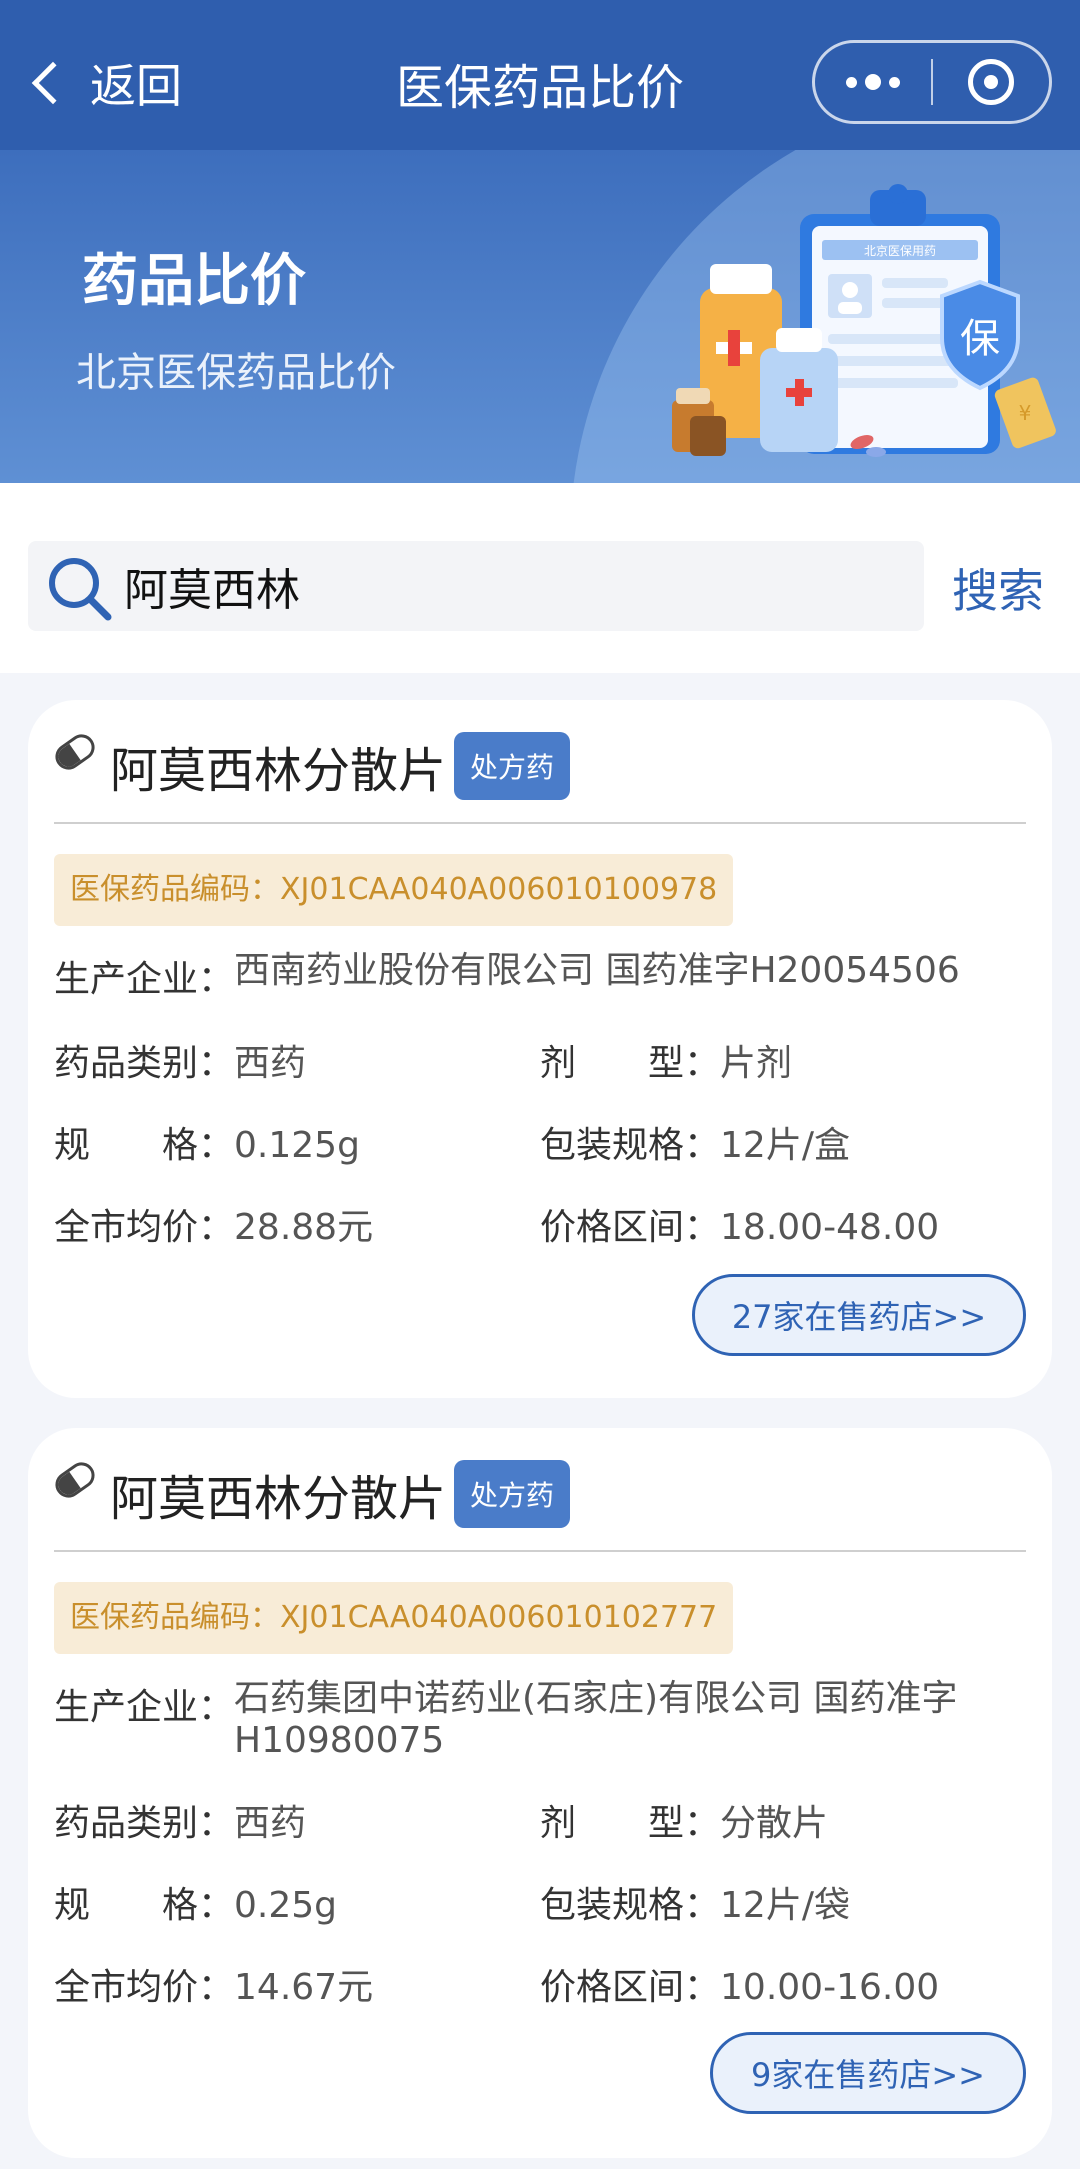  I want to click on form-value: 片剂, so click(756, 1063).